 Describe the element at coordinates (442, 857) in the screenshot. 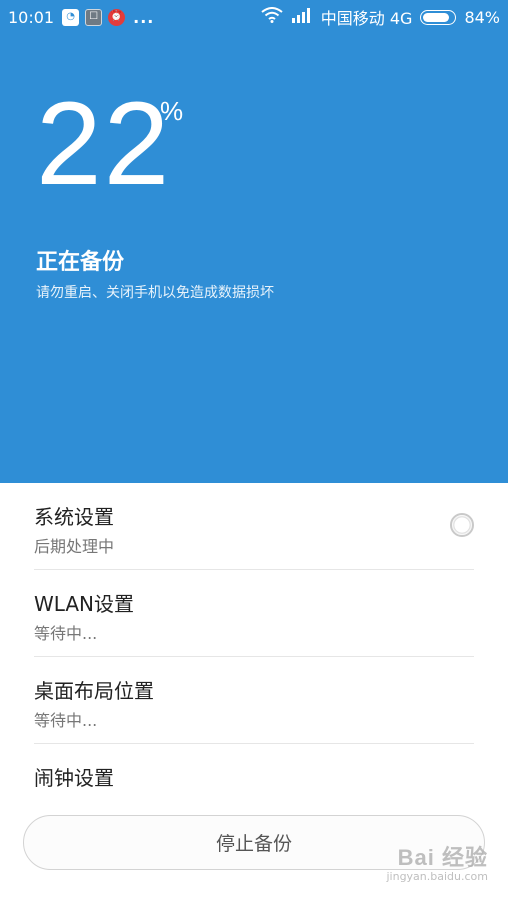

I see `watermark-logo: Bai 经验` at that location.